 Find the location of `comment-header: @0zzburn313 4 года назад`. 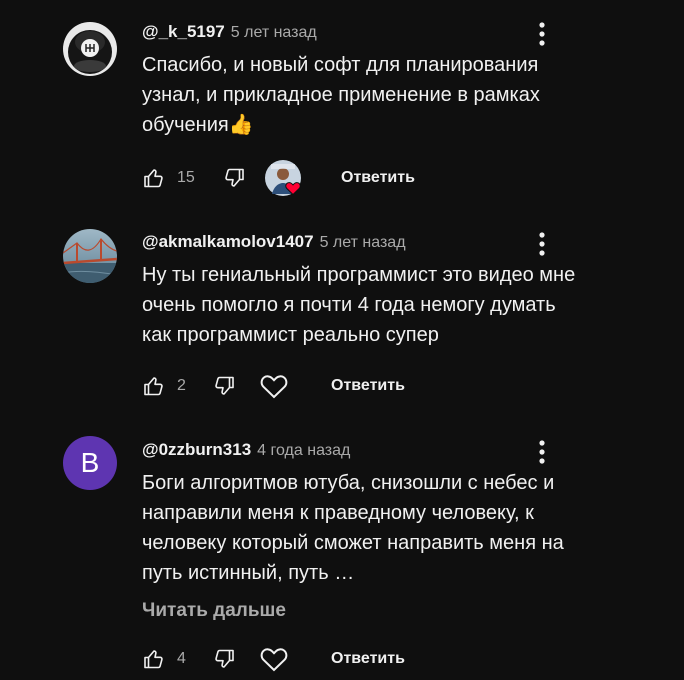

comment-header: @0zzburn313 4 года назад is located at coordinates (246, 451).